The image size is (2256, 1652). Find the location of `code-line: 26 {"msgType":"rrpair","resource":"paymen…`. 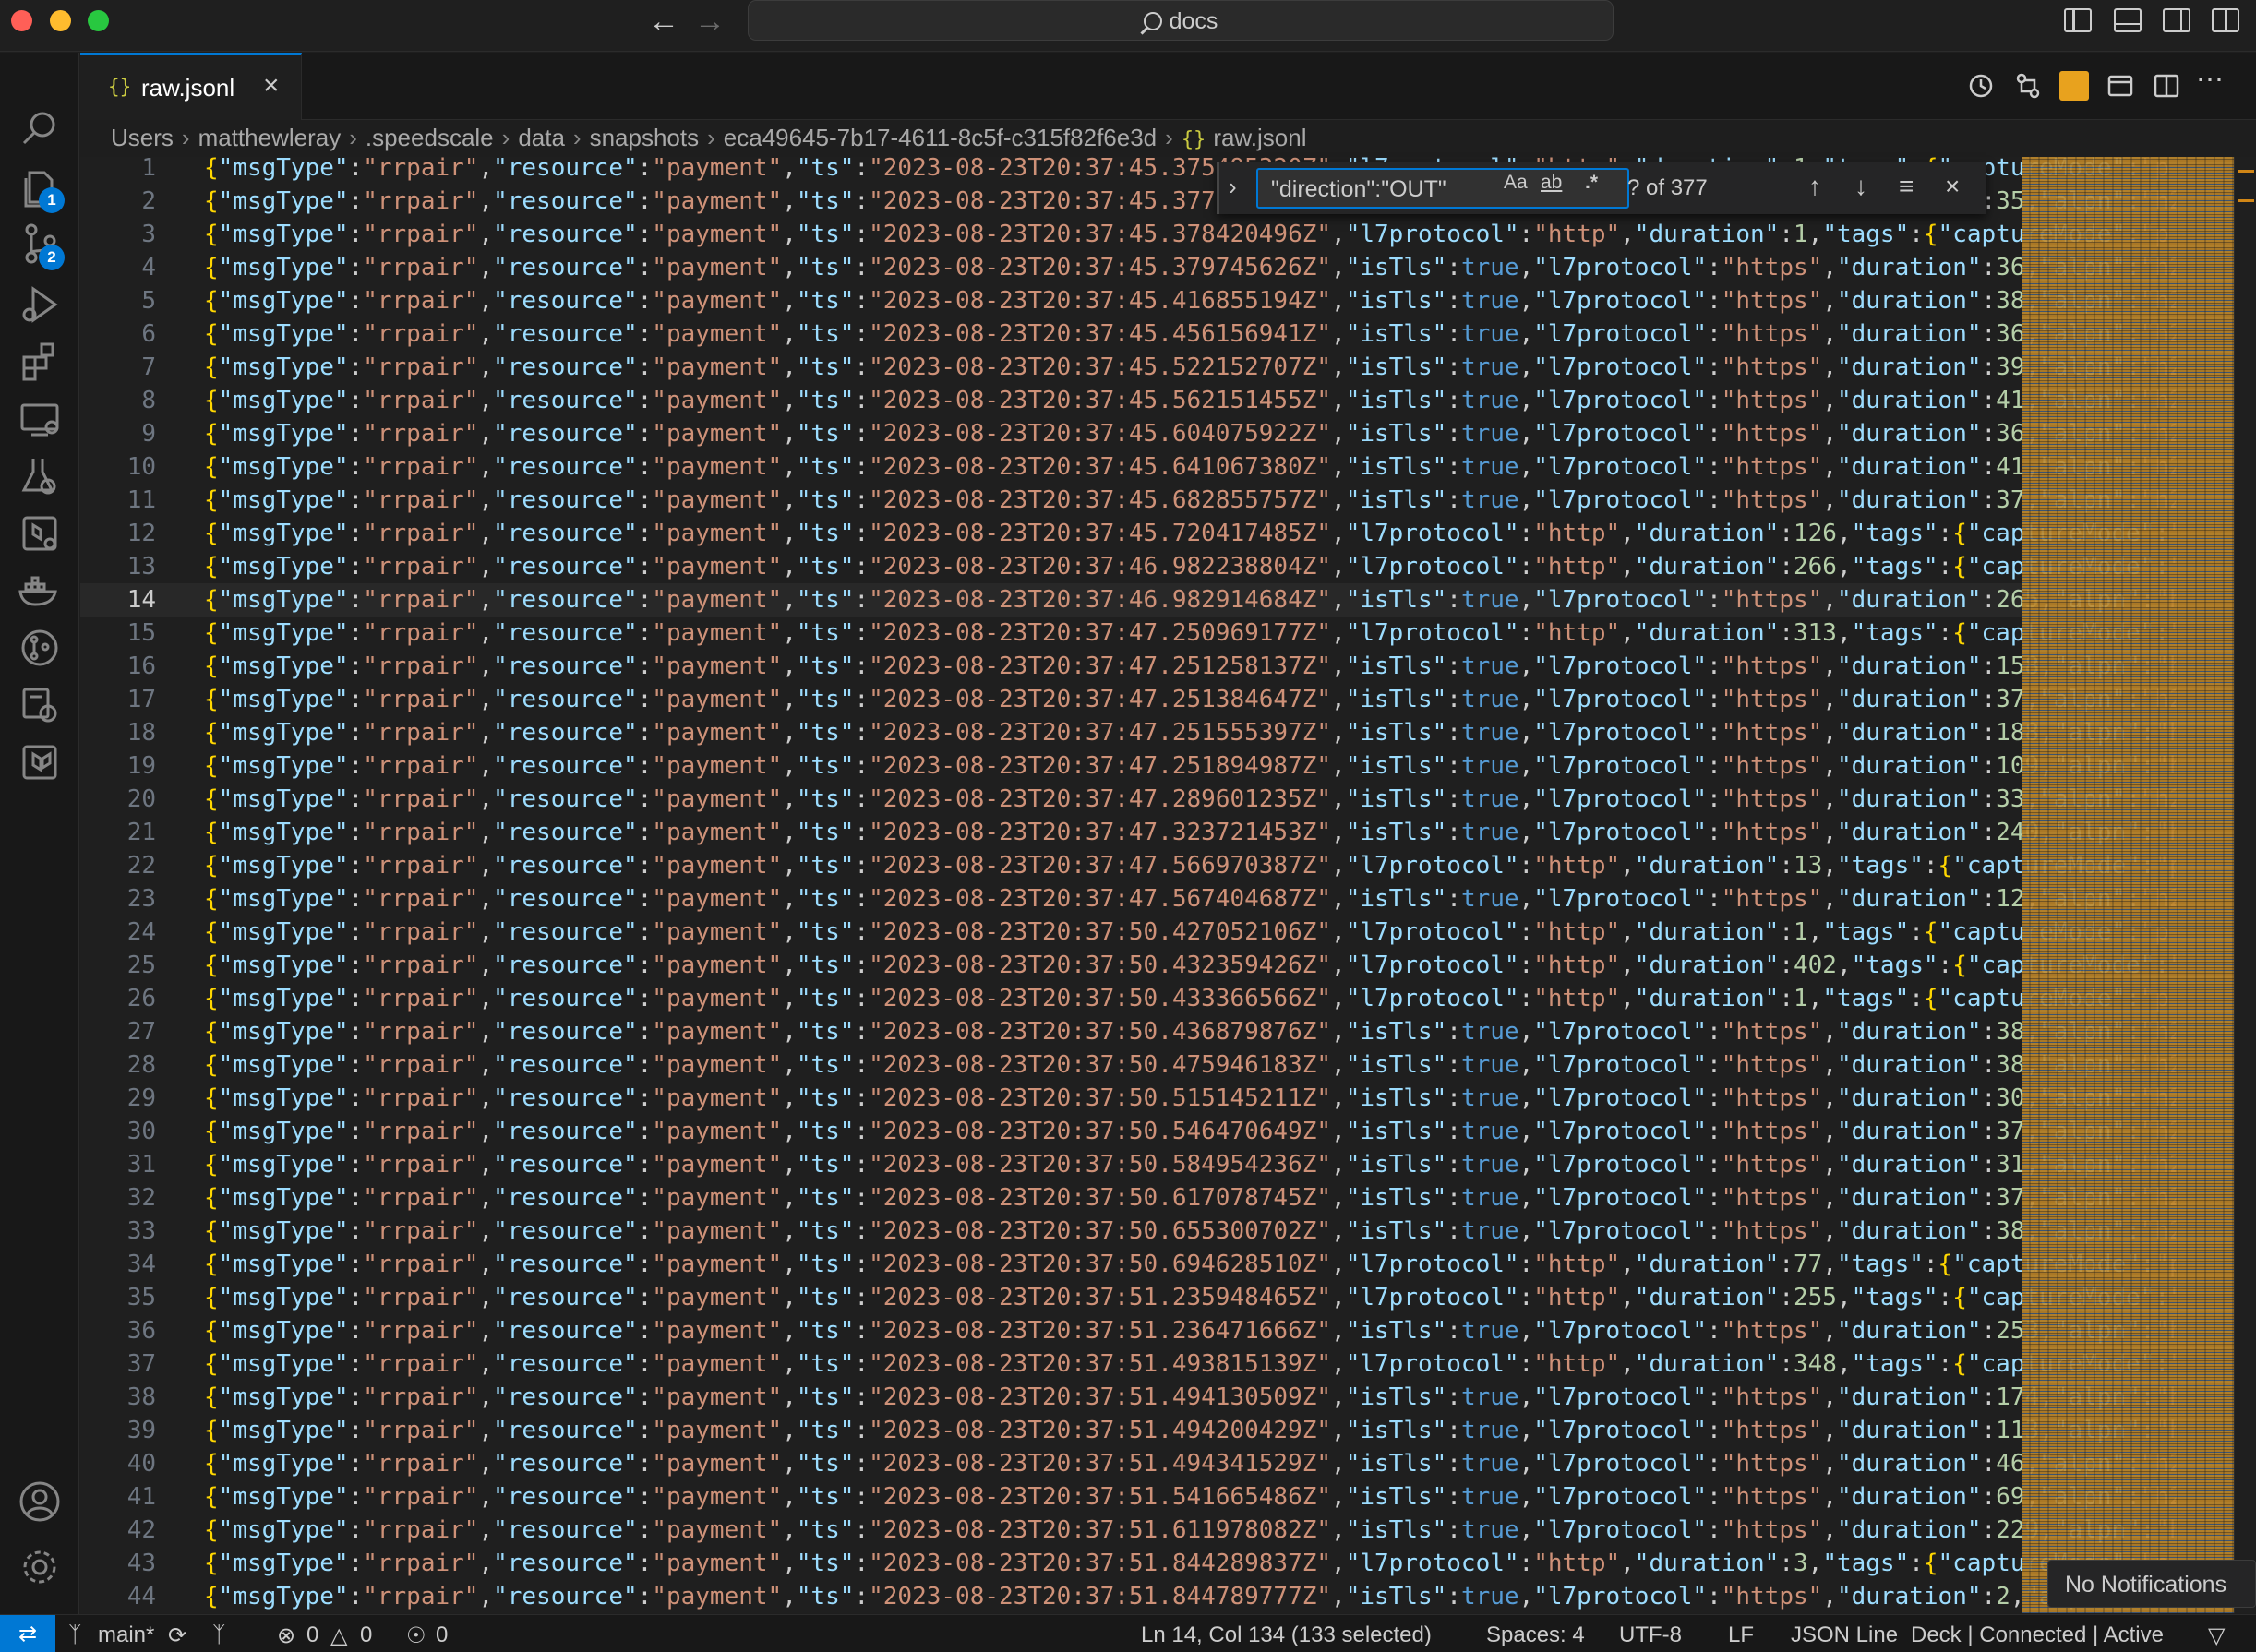

code-line: 26 {"msgType":"rrpair","resource":"paymen… is located at coordinates (1128, 999).